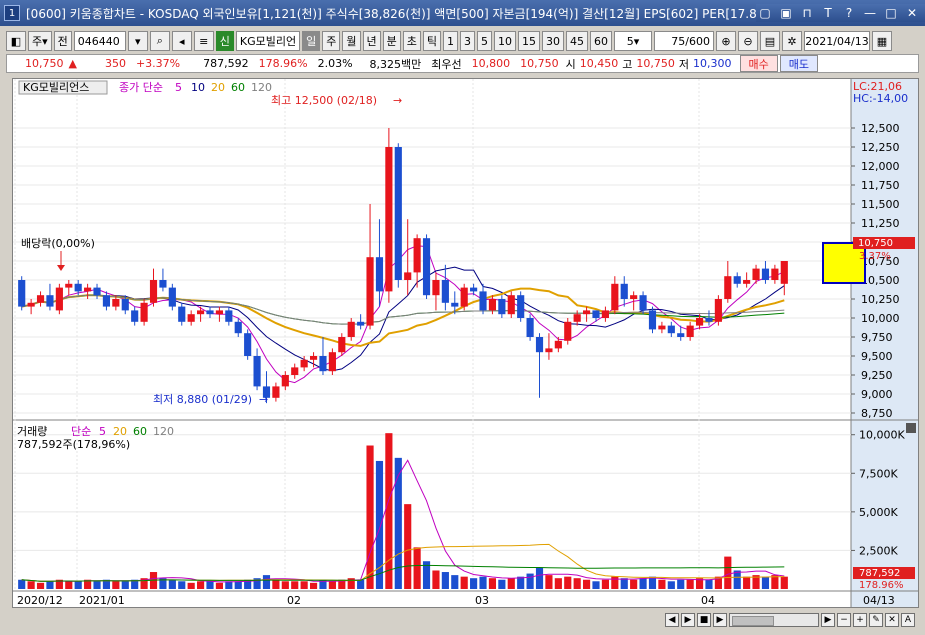  I want to click on x-tick-label: 02, so click(294, 600).